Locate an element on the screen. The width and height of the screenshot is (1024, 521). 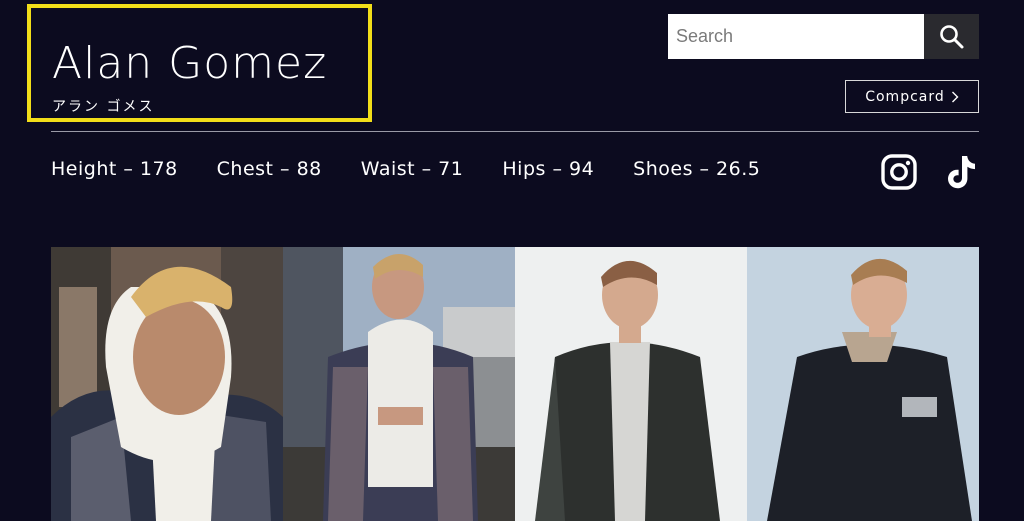
compcard-button: Compcard is located at coordinates (912, 96).